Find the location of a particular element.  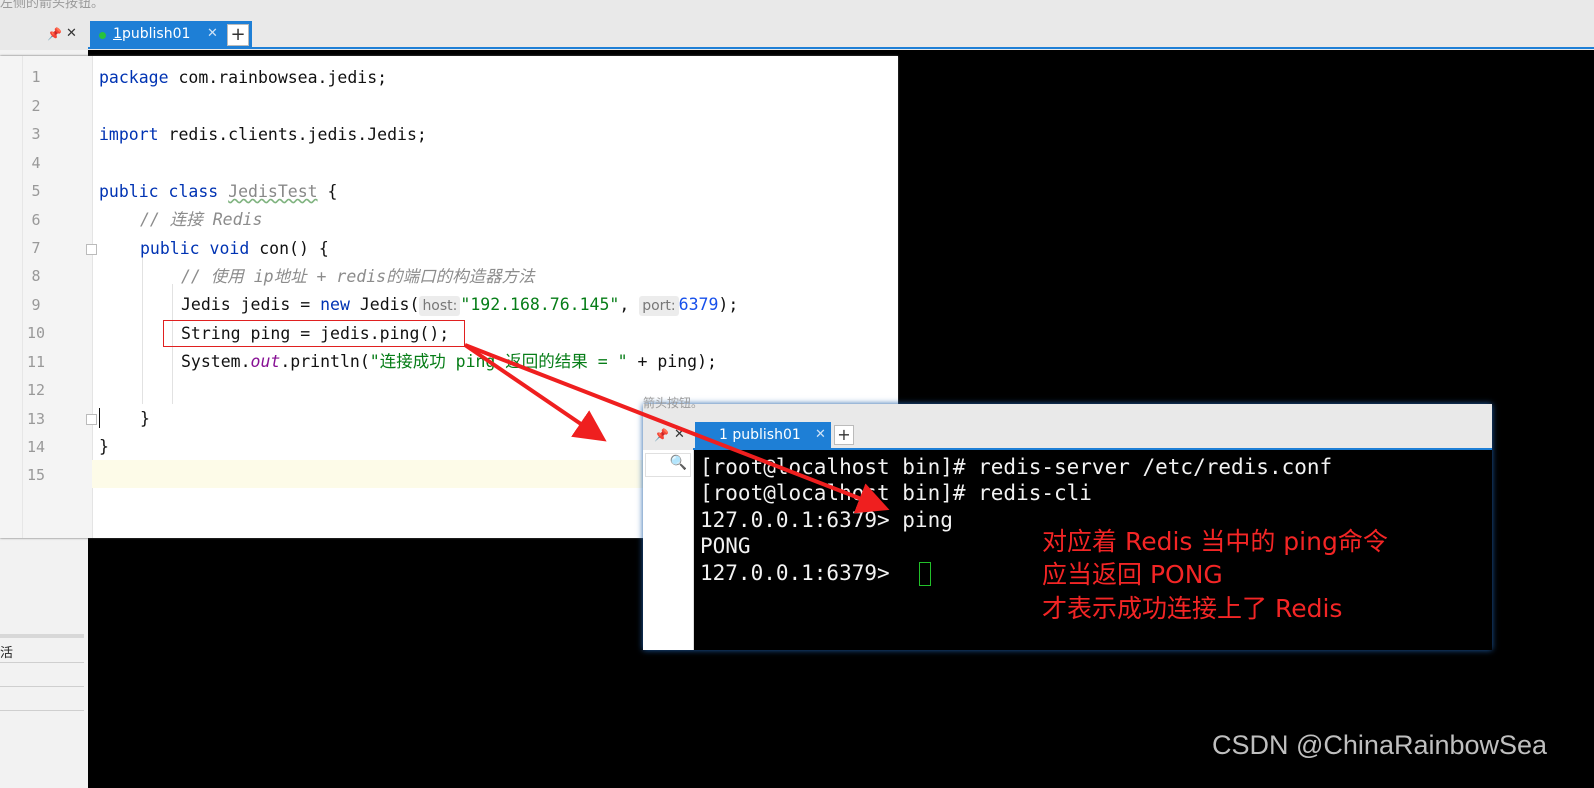

watermark: CSDN @ChinaRainbowSea is located at coordinates (1380, 745).